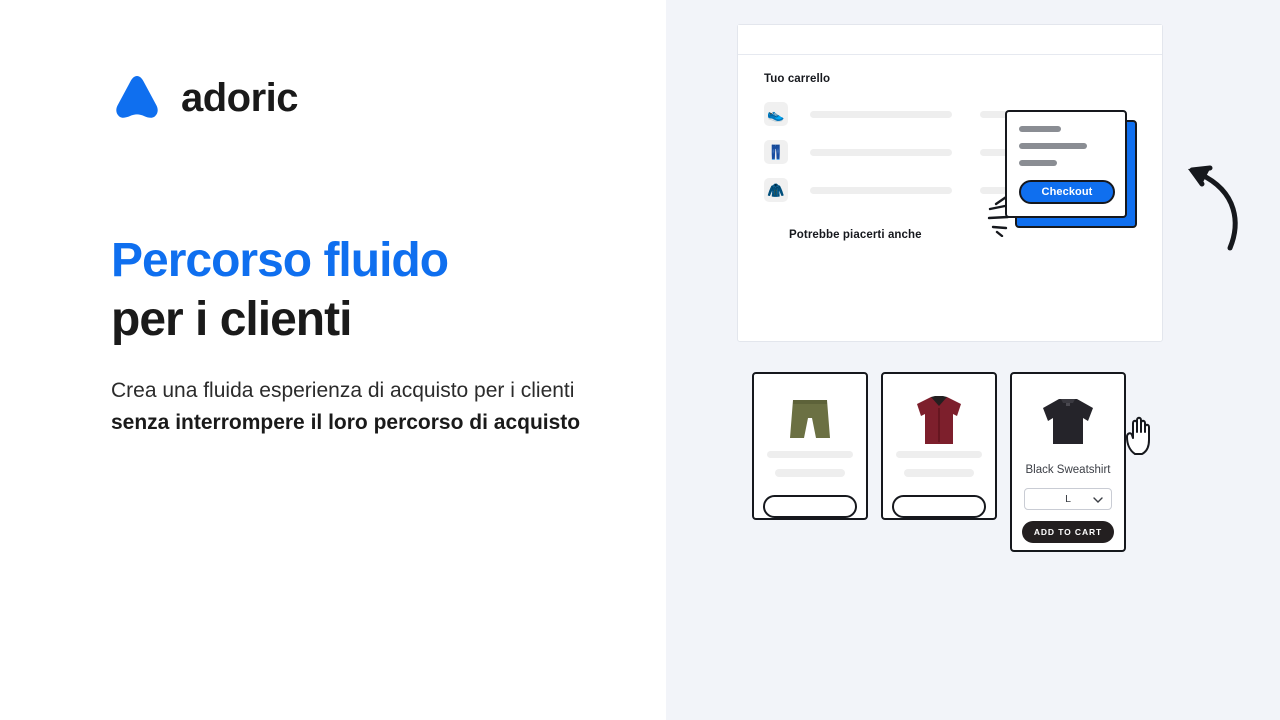 This screenshot has height=720, width=1280. I want to click on checkout-popup: Checkout, so click(1075, 169).